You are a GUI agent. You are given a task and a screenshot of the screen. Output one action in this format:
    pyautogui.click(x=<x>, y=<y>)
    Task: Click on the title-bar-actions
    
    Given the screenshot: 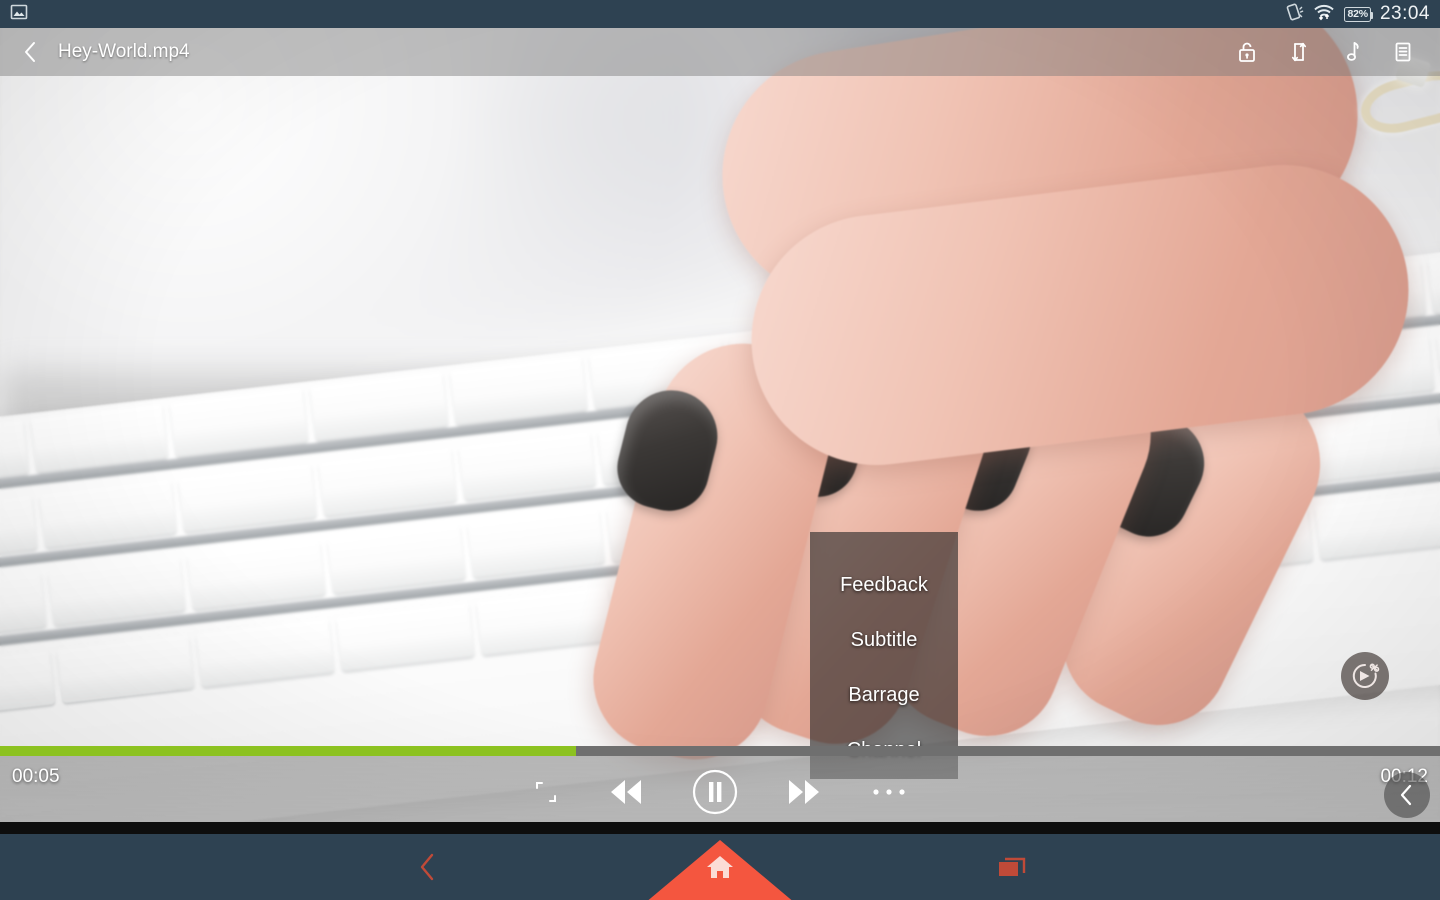 What is the action you would take?
    pyautogui.click(x=1330, y=52)
    